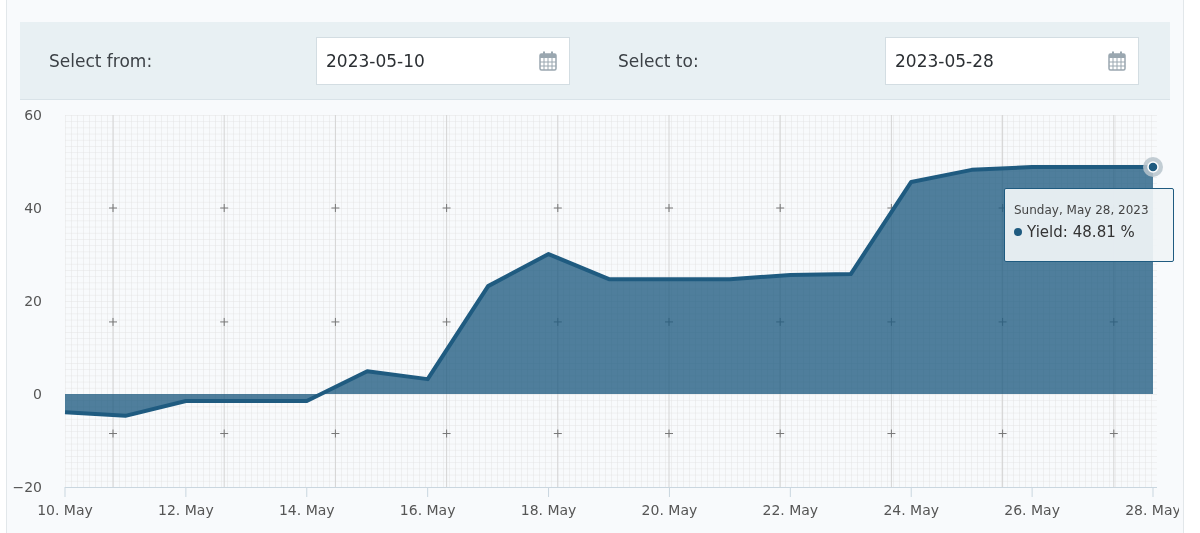 This screenshot has width=1200, height=533. What do you see at coordinates (548, 510) in the screenshot?
I see `x-axis-label: 18. May` at bounding box center [548, 510].